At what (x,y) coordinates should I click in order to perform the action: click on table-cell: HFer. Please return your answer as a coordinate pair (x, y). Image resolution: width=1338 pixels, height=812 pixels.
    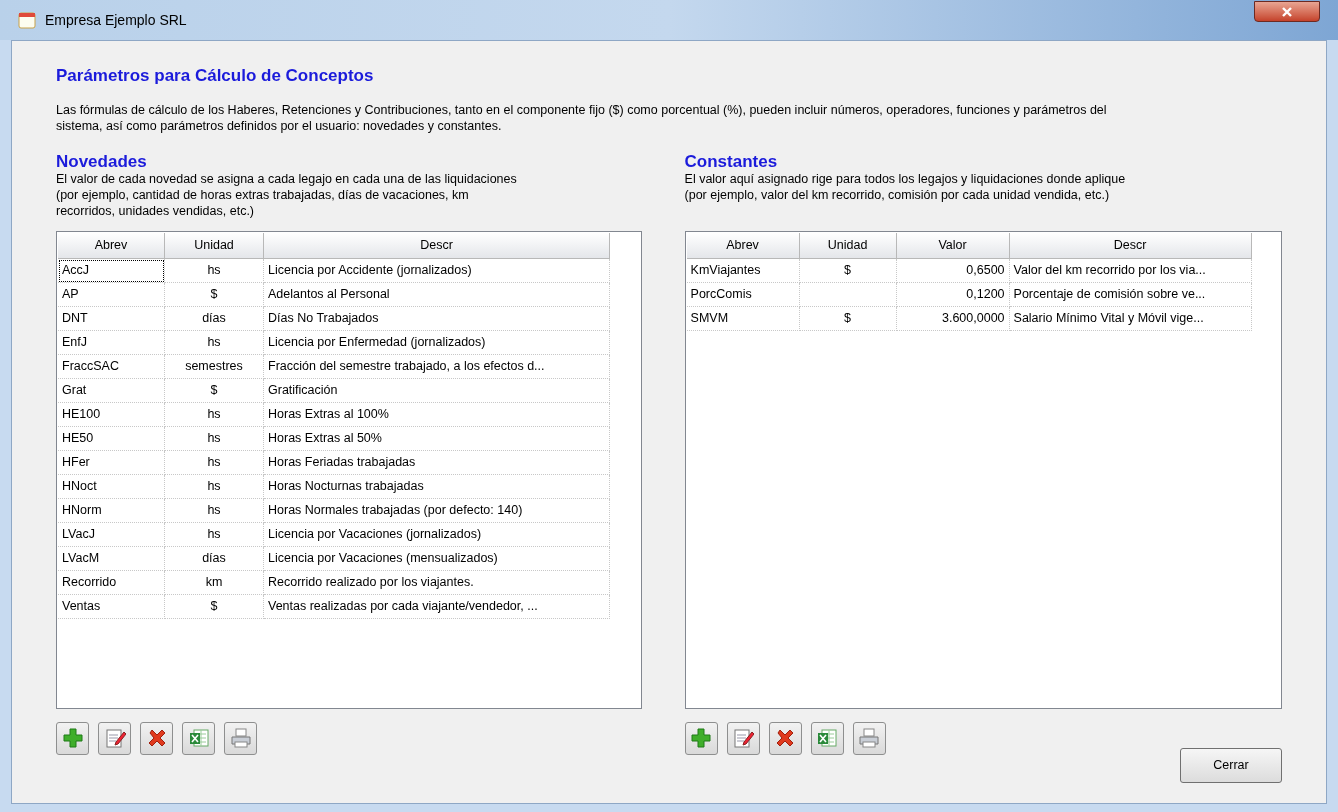
    Looking at the image, I should click on (111, 462).